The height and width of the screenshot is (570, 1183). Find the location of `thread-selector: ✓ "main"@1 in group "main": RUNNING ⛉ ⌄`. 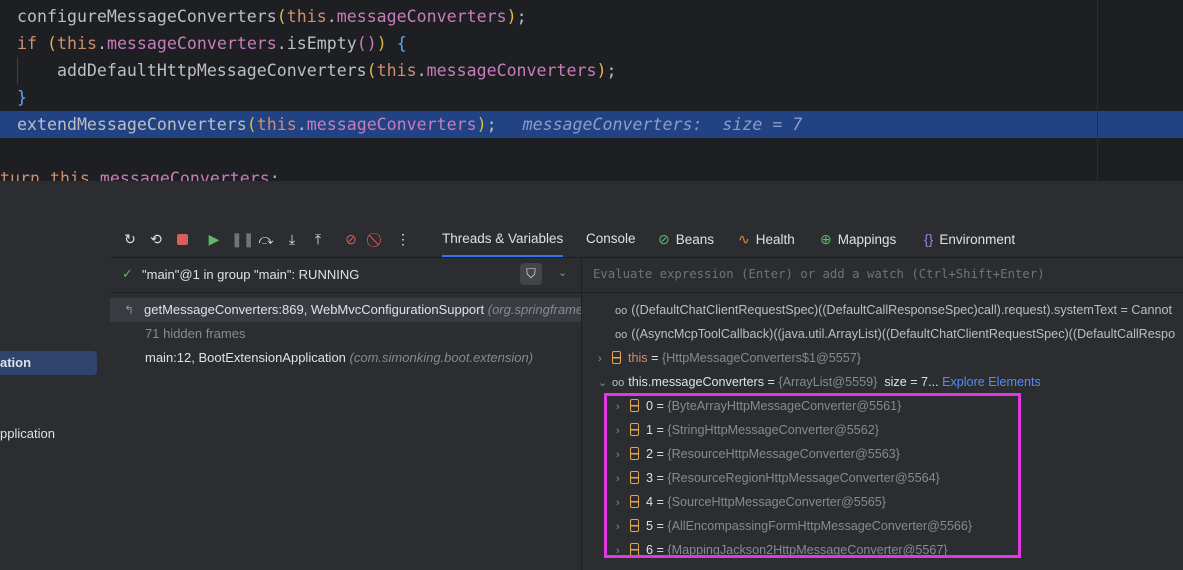

thread-selector: ✓ "main"@1 in group "main": RUNNING ⛉ ⌄ is located at coordinates (345, 275).